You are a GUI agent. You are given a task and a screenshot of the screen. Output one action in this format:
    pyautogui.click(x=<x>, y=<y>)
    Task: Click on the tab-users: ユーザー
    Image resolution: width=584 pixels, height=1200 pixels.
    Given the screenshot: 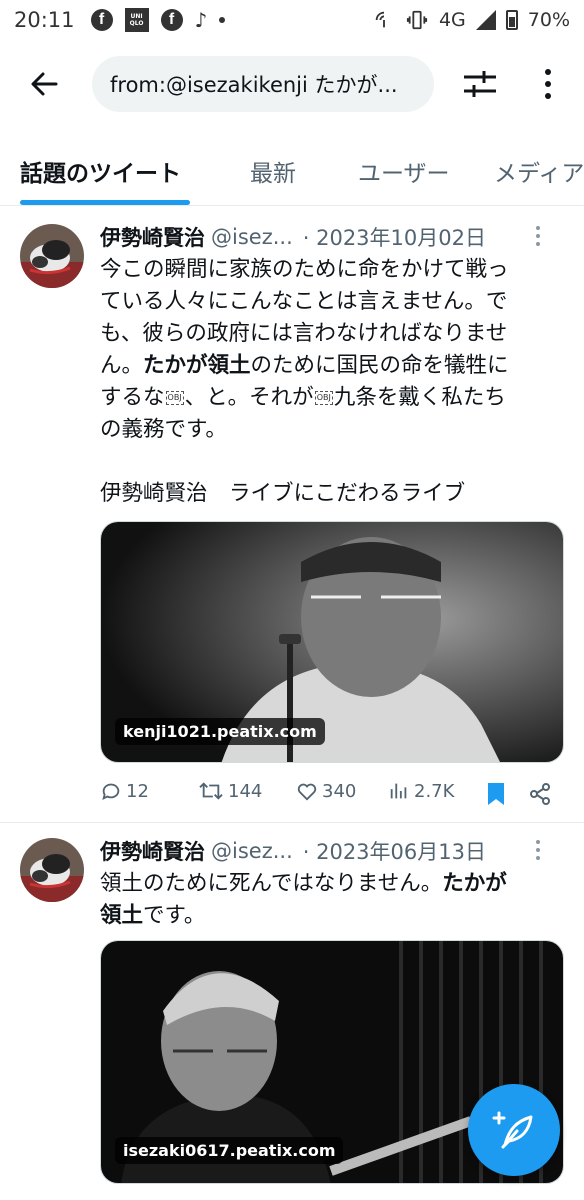 What is the action you would take?
    pyautogui.click(x=404, y=171)
    